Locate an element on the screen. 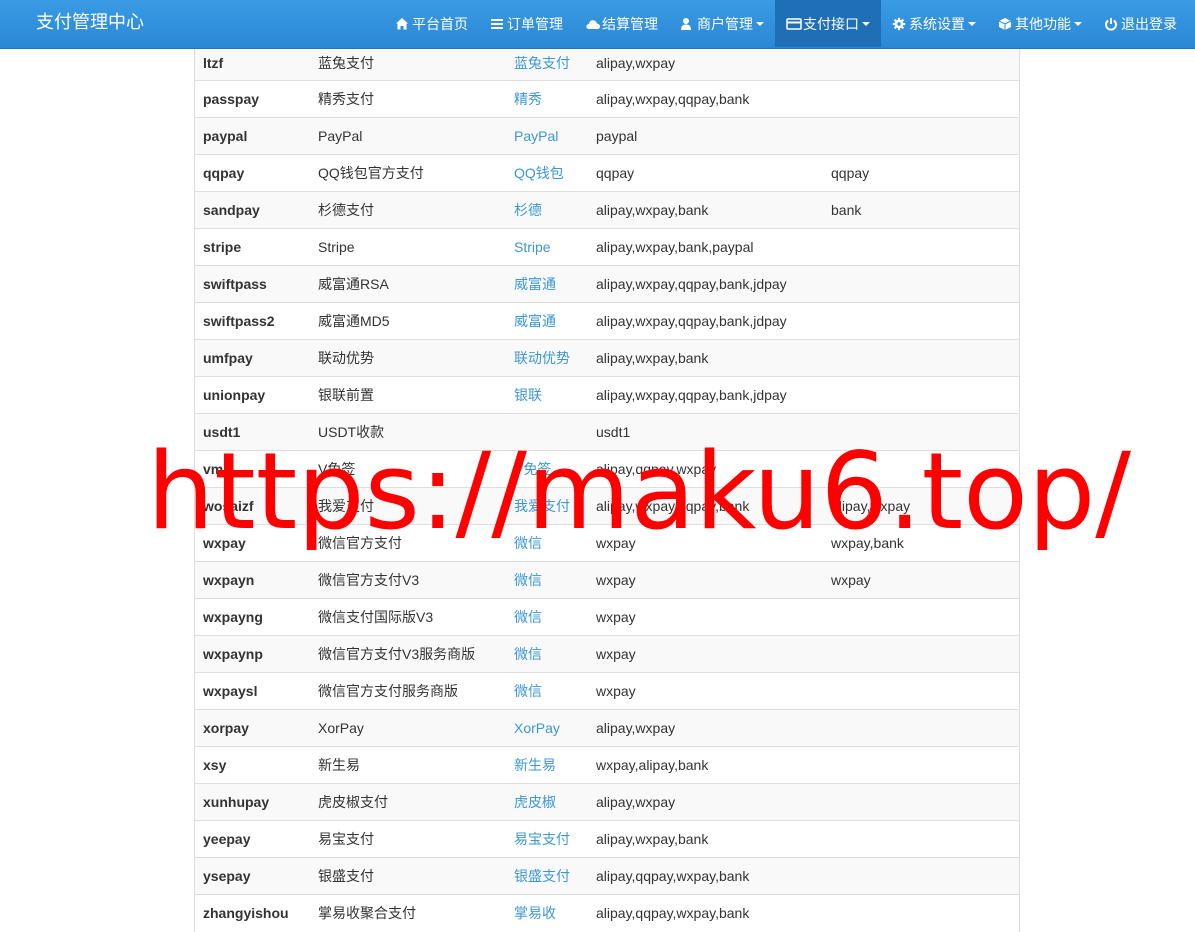 Image resolution: width=1195 pixels, height=932 pixels. plugin-types-cell: alipay,qqpay,wxpay,bank is located at coordinates (705, 876).